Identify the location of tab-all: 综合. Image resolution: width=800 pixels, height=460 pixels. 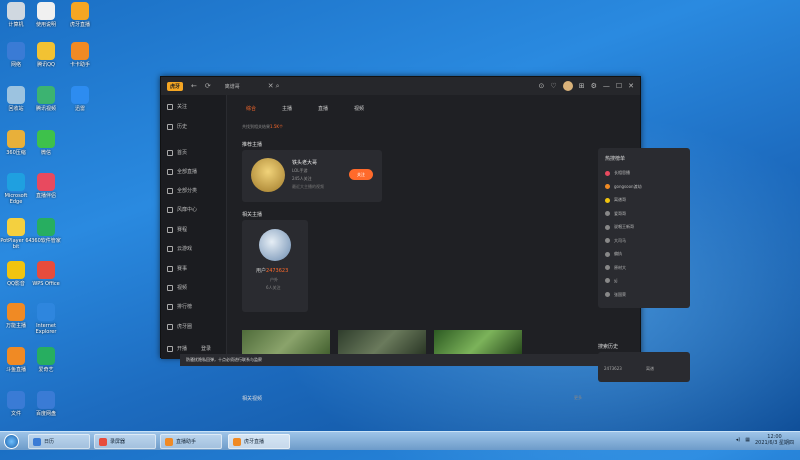
(251, 109).